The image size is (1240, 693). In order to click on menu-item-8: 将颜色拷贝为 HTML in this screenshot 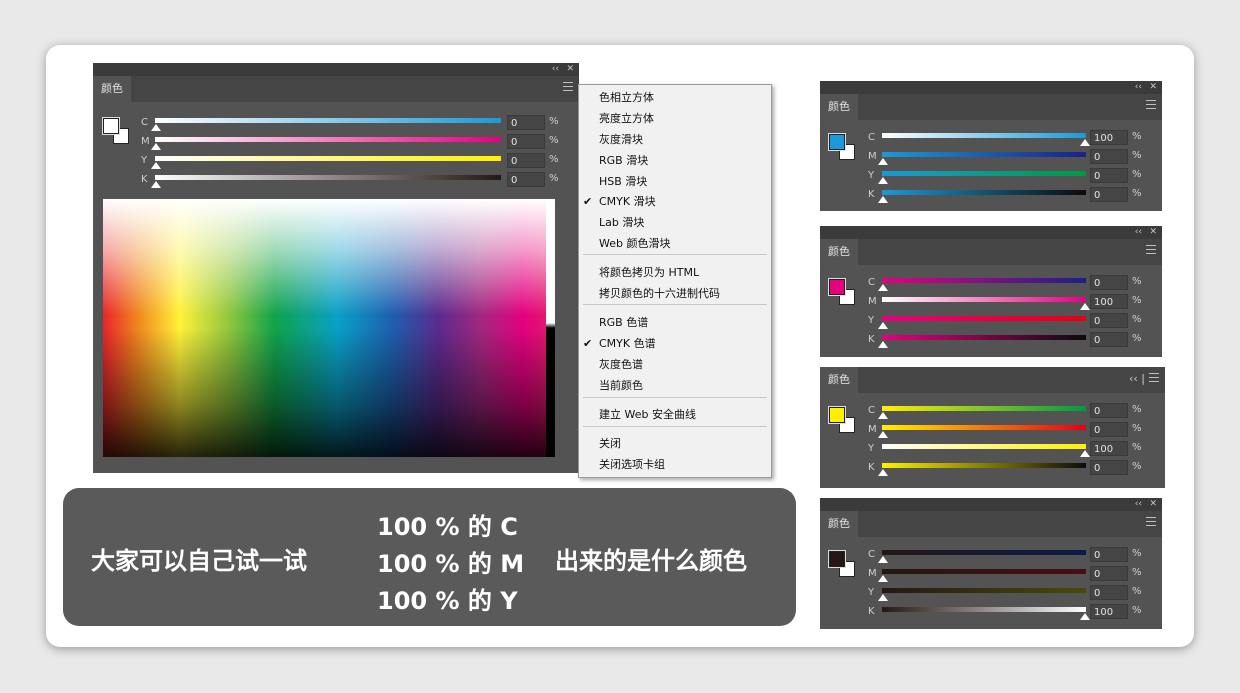, I will do `click(649, 273)`.